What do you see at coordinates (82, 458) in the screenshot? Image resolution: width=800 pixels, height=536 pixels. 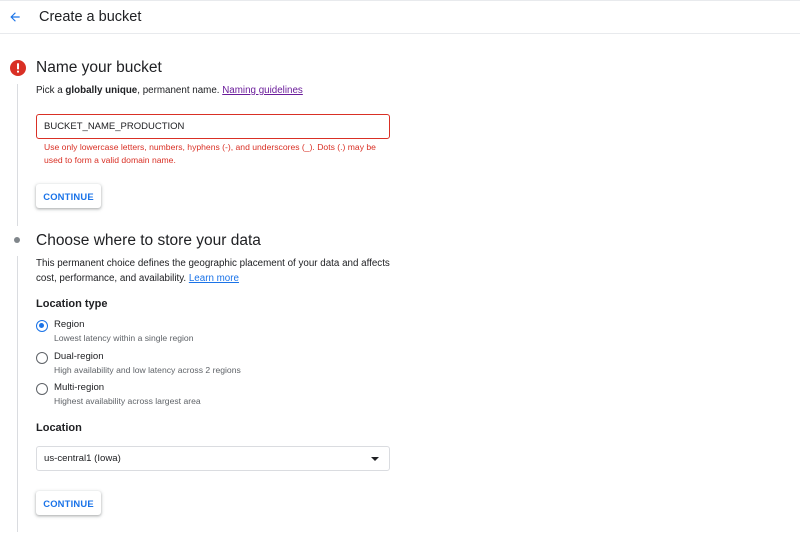 I see `location-selected-value: us-central1 (Iowa)` at bounding box center [82, 458].